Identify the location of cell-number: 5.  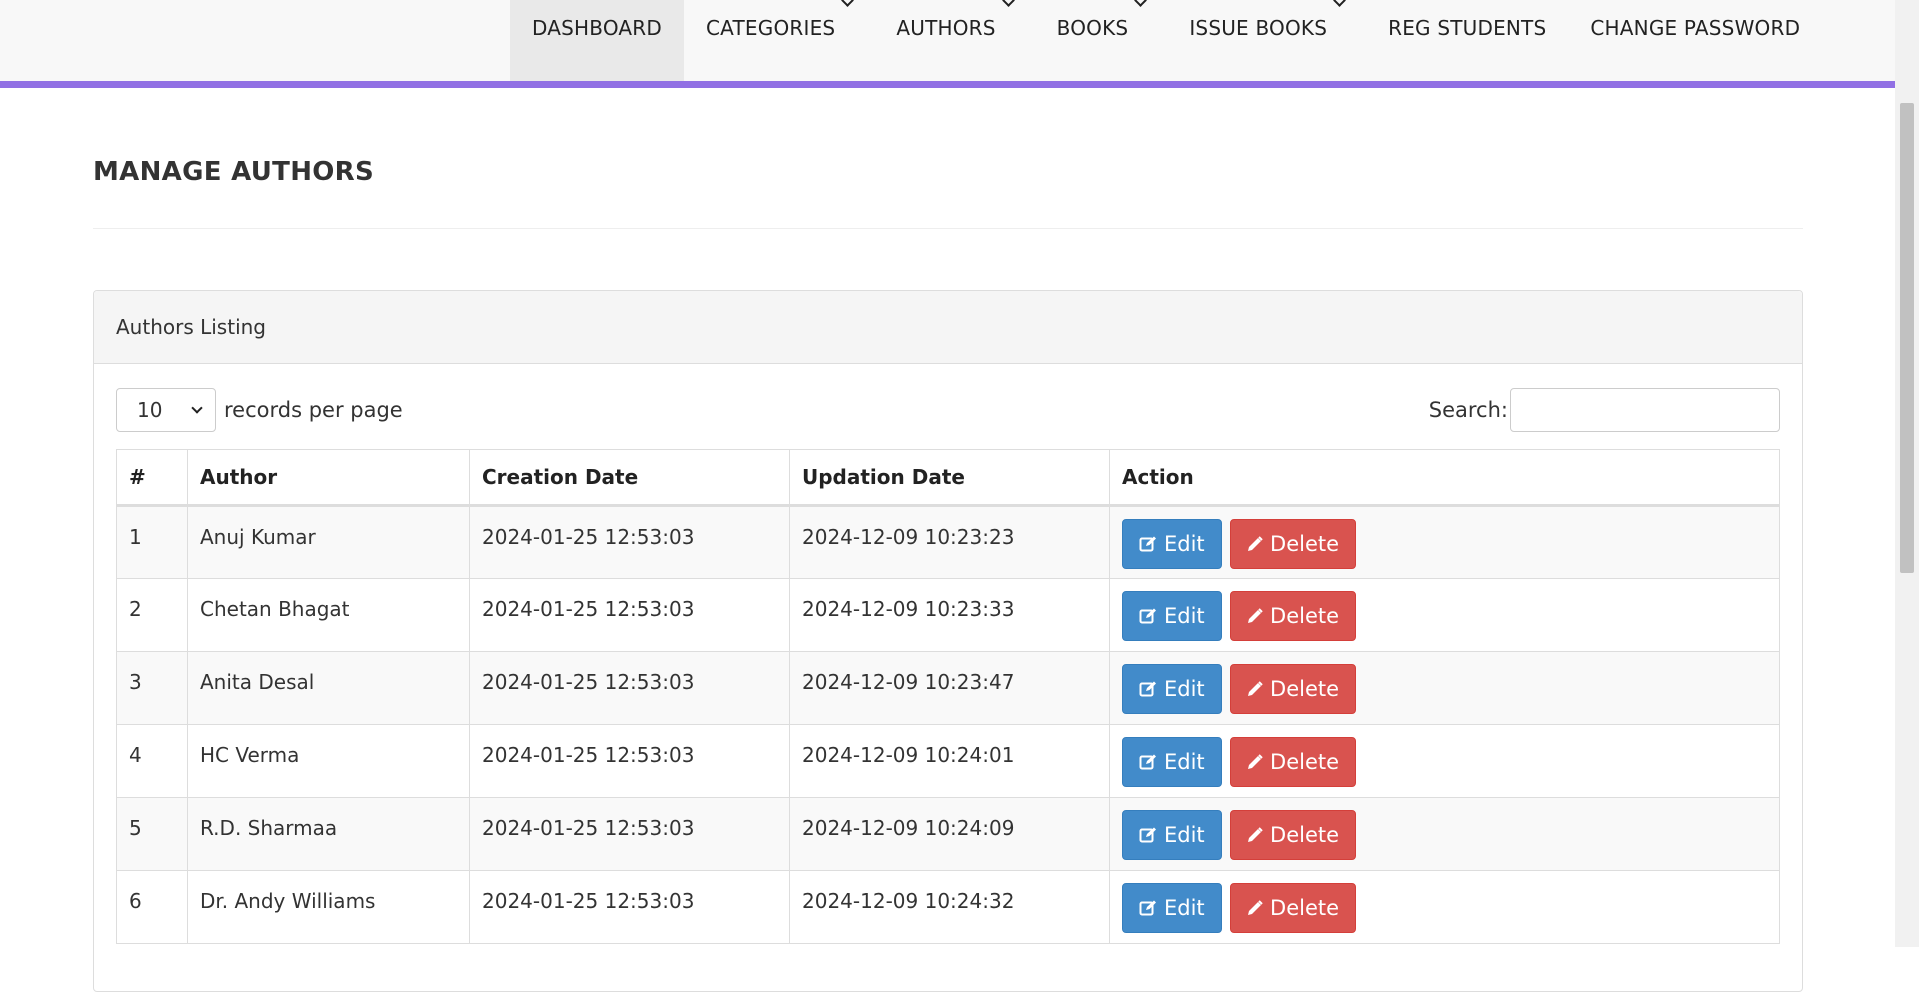
(152, 834).